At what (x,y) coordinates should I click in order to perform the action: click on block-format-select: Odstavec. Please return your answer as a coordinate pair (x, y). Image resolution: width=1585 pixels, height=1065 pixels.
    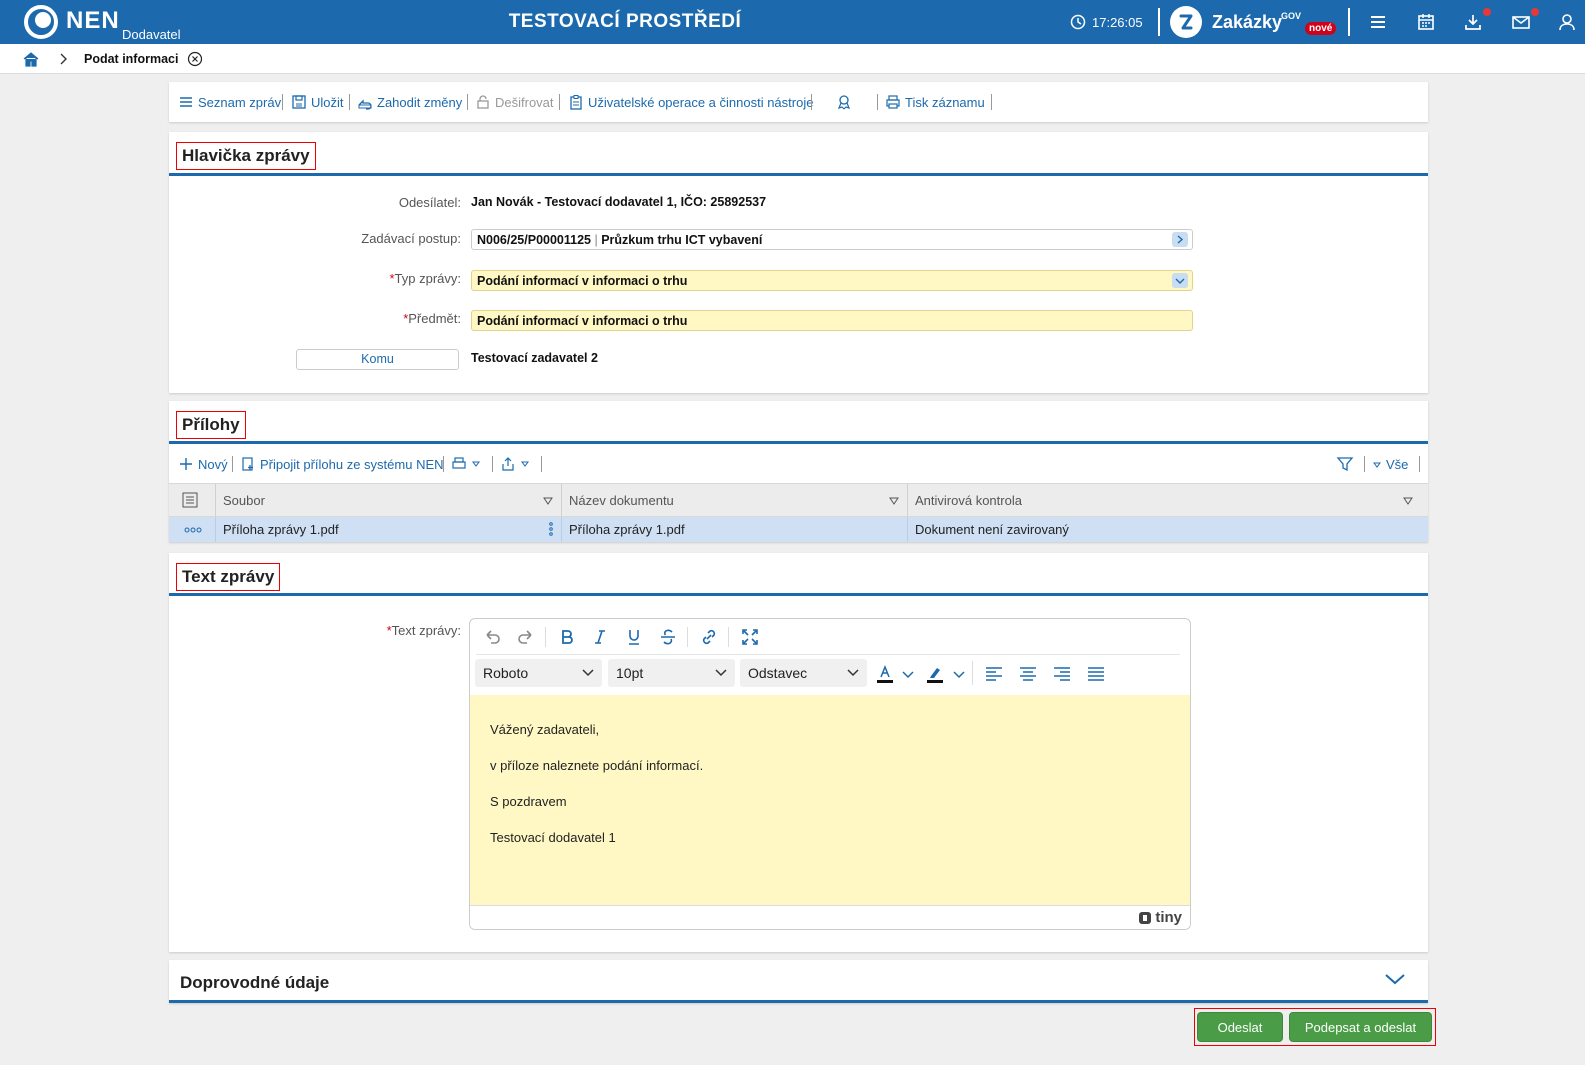
    Looking at the image, I should click on (803, 673).